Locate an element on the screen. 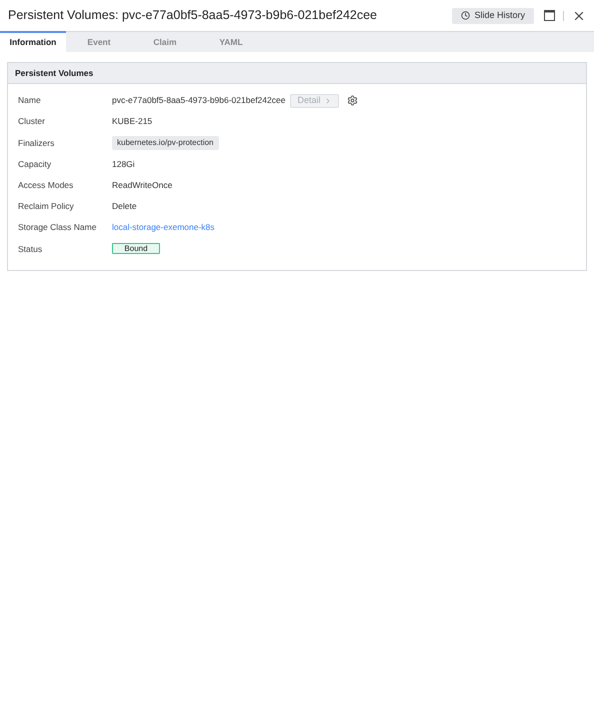 This screenshot has width=594, height=713. field-value: 128Gi is located at coordinates (123, 164).